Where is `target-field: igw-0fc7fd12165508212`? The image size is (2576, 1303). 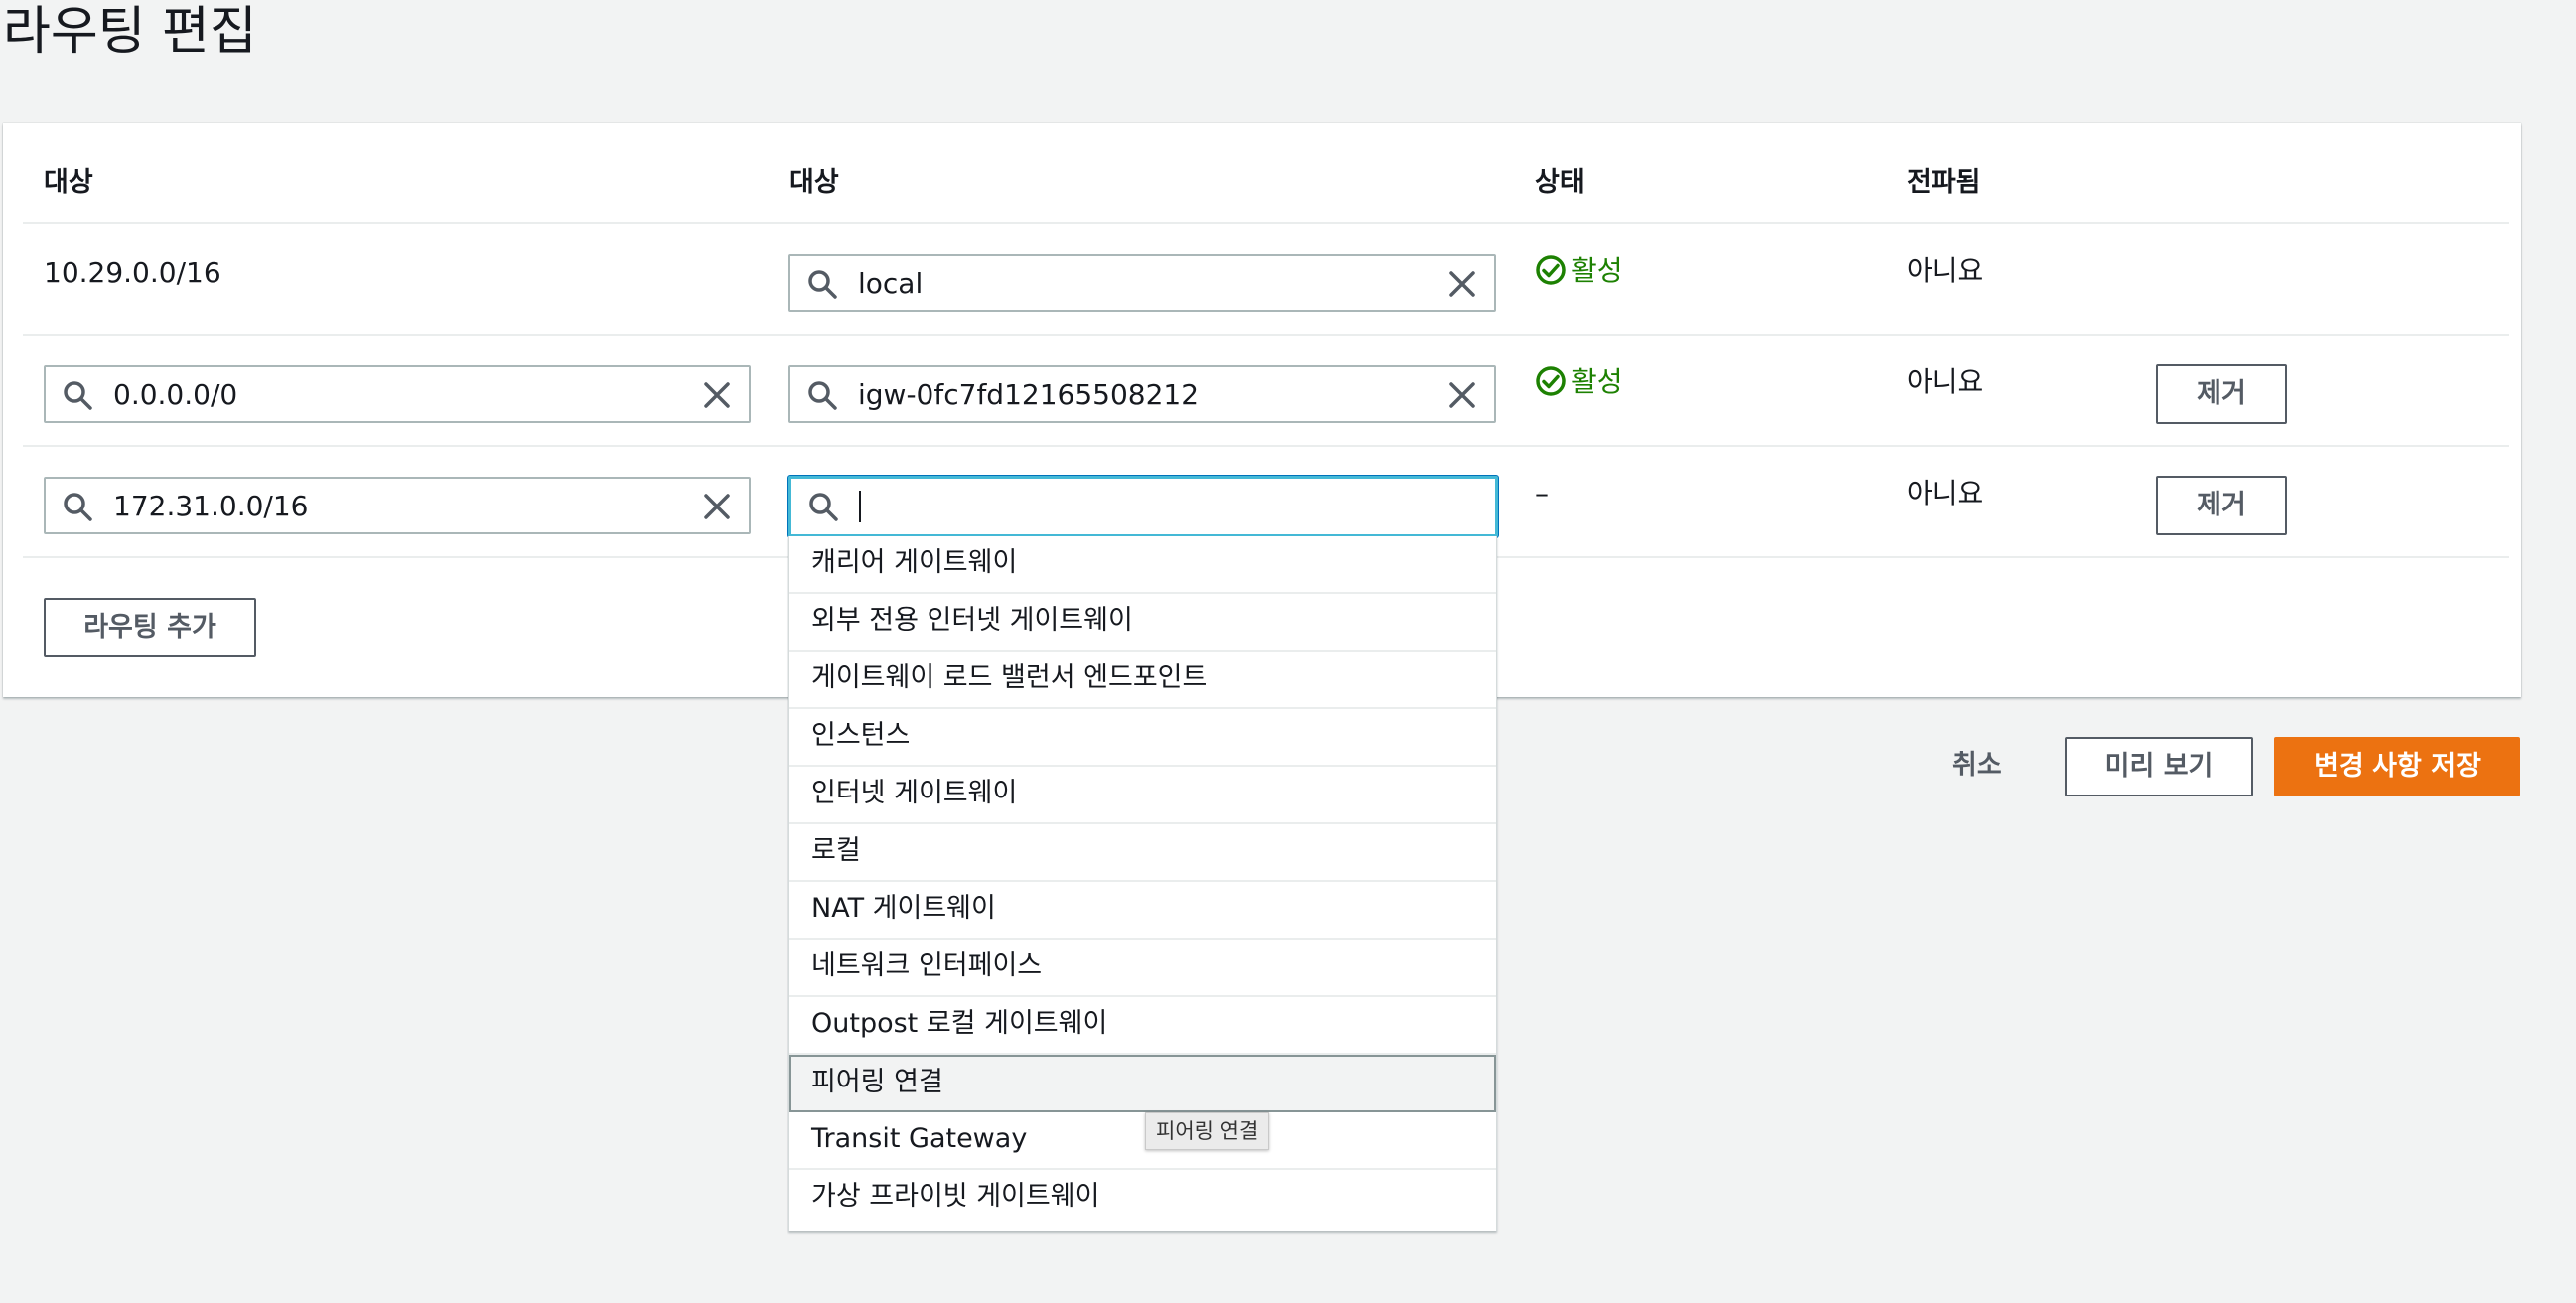
target-field: igw-0fc7fd12165508212 is located at coordinates (1142, 394).